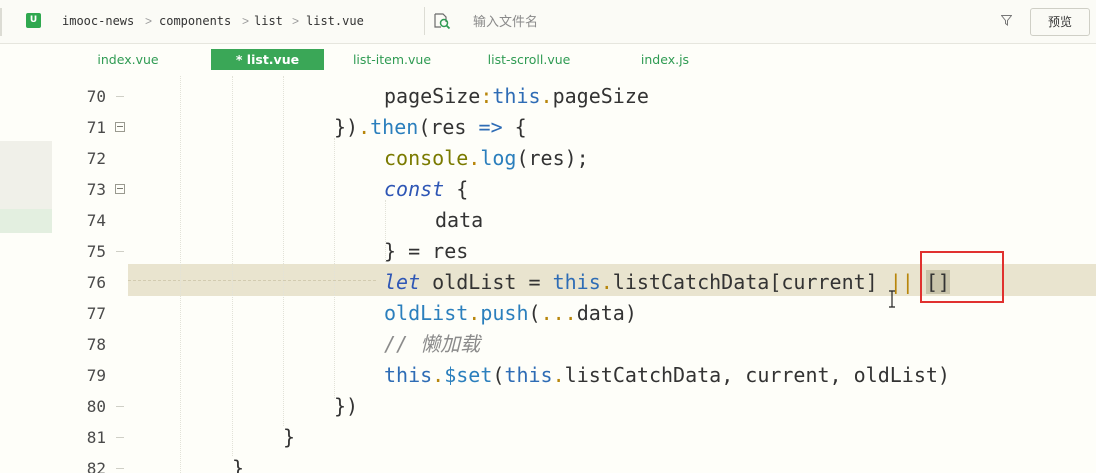 The width and height of the screenshot is (1096, 473). What do you see at coordinates (751, 282) in the screenshot?
I see `code-token: listCatchData[current]` at bounding box center [751, 282].